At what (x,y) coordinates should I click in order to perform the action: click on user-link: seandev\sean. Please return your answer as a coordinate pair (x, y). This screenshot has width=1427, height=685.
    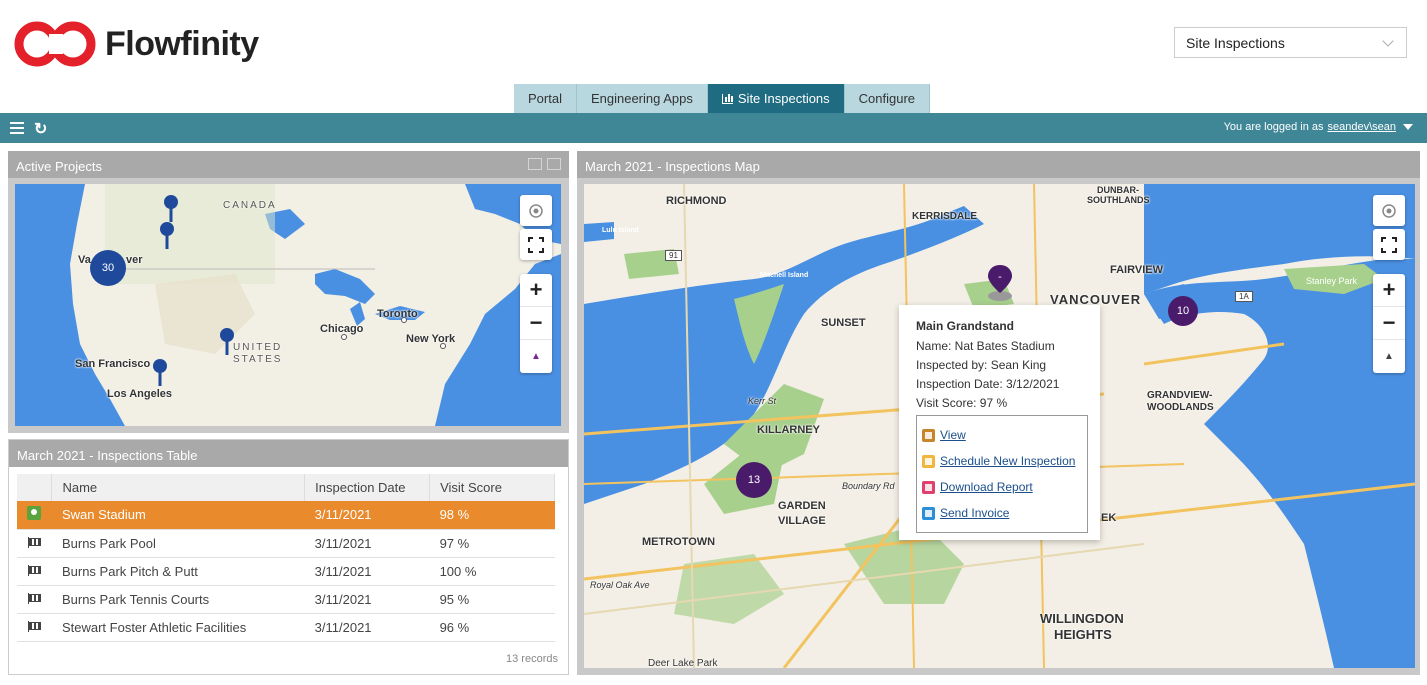
    Looking at the image, I should click on (1362, 127).